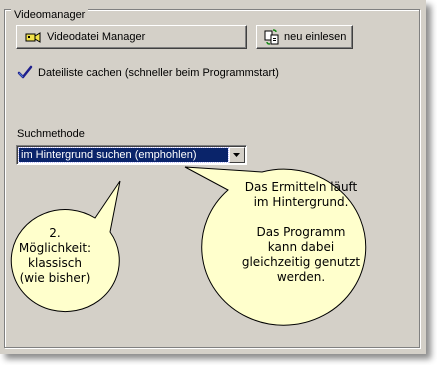 The image size is (437, 365). I want to click on refresh-files-icon, so click(272, 37).